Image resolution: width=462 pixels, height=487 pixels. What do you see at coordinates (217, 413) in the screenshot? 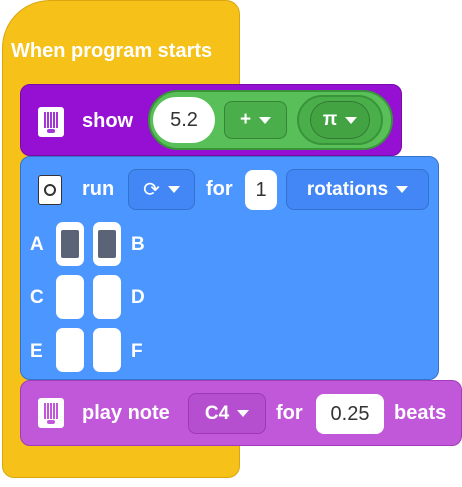
I see `note-value: C4` at bounding box center [217, 413].